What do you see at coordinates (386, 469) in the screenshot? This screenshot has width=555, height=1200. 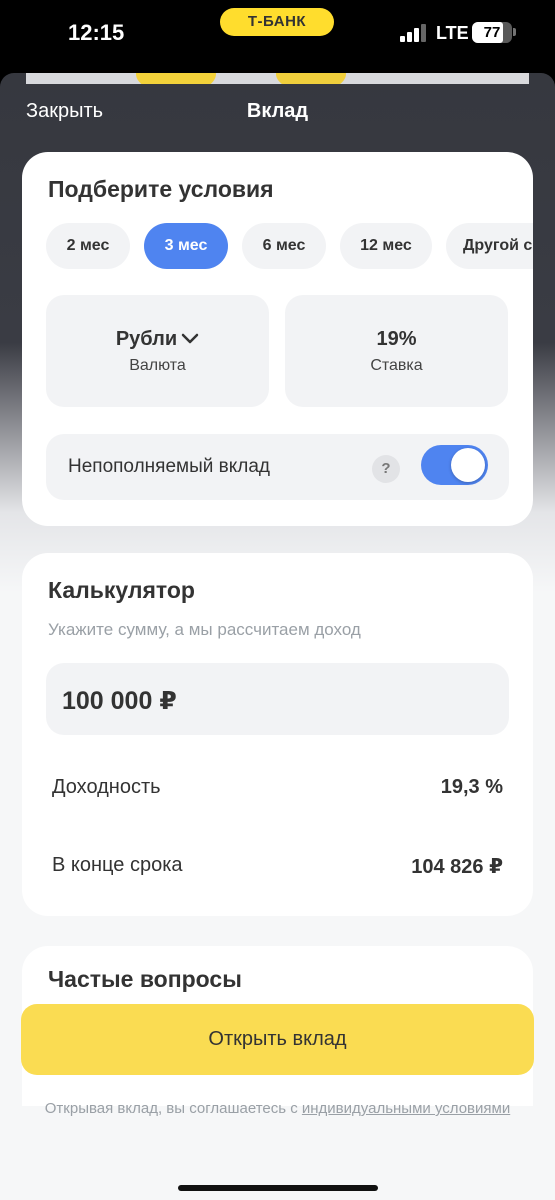 I see `help-icon: ?` at bounding box center [386, 469].